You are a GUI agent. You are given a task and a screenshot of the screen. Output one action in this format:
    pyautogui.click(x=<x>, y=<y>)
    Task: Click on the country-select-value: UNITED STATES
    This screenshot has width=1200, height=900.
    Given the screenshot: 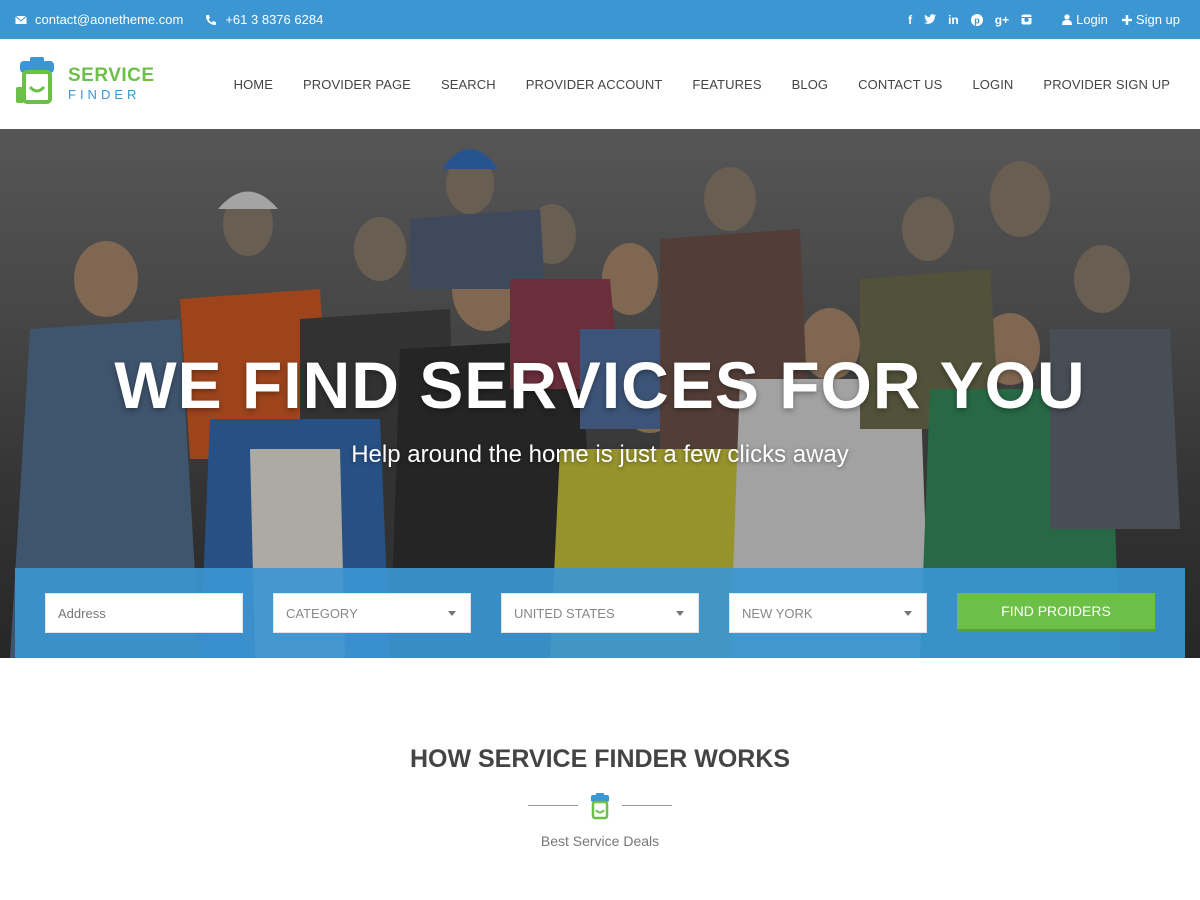 What is the action you would take?
    pyautogui.click(x=564, y=613)
    